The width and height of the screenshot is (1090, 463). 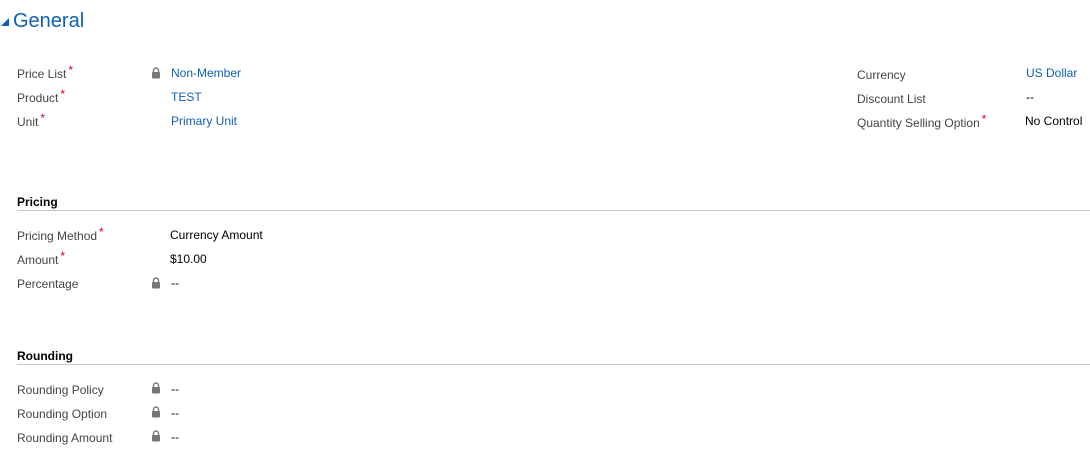 I want to click on rounding-divider, so click(x=553, y=364).